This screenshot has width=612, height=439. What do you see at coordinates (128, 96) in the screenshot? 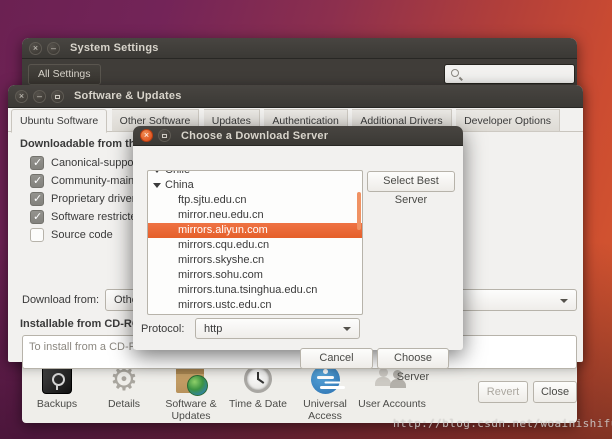
I see `window-title: Software & Updates` at bounding box center [128, 96].